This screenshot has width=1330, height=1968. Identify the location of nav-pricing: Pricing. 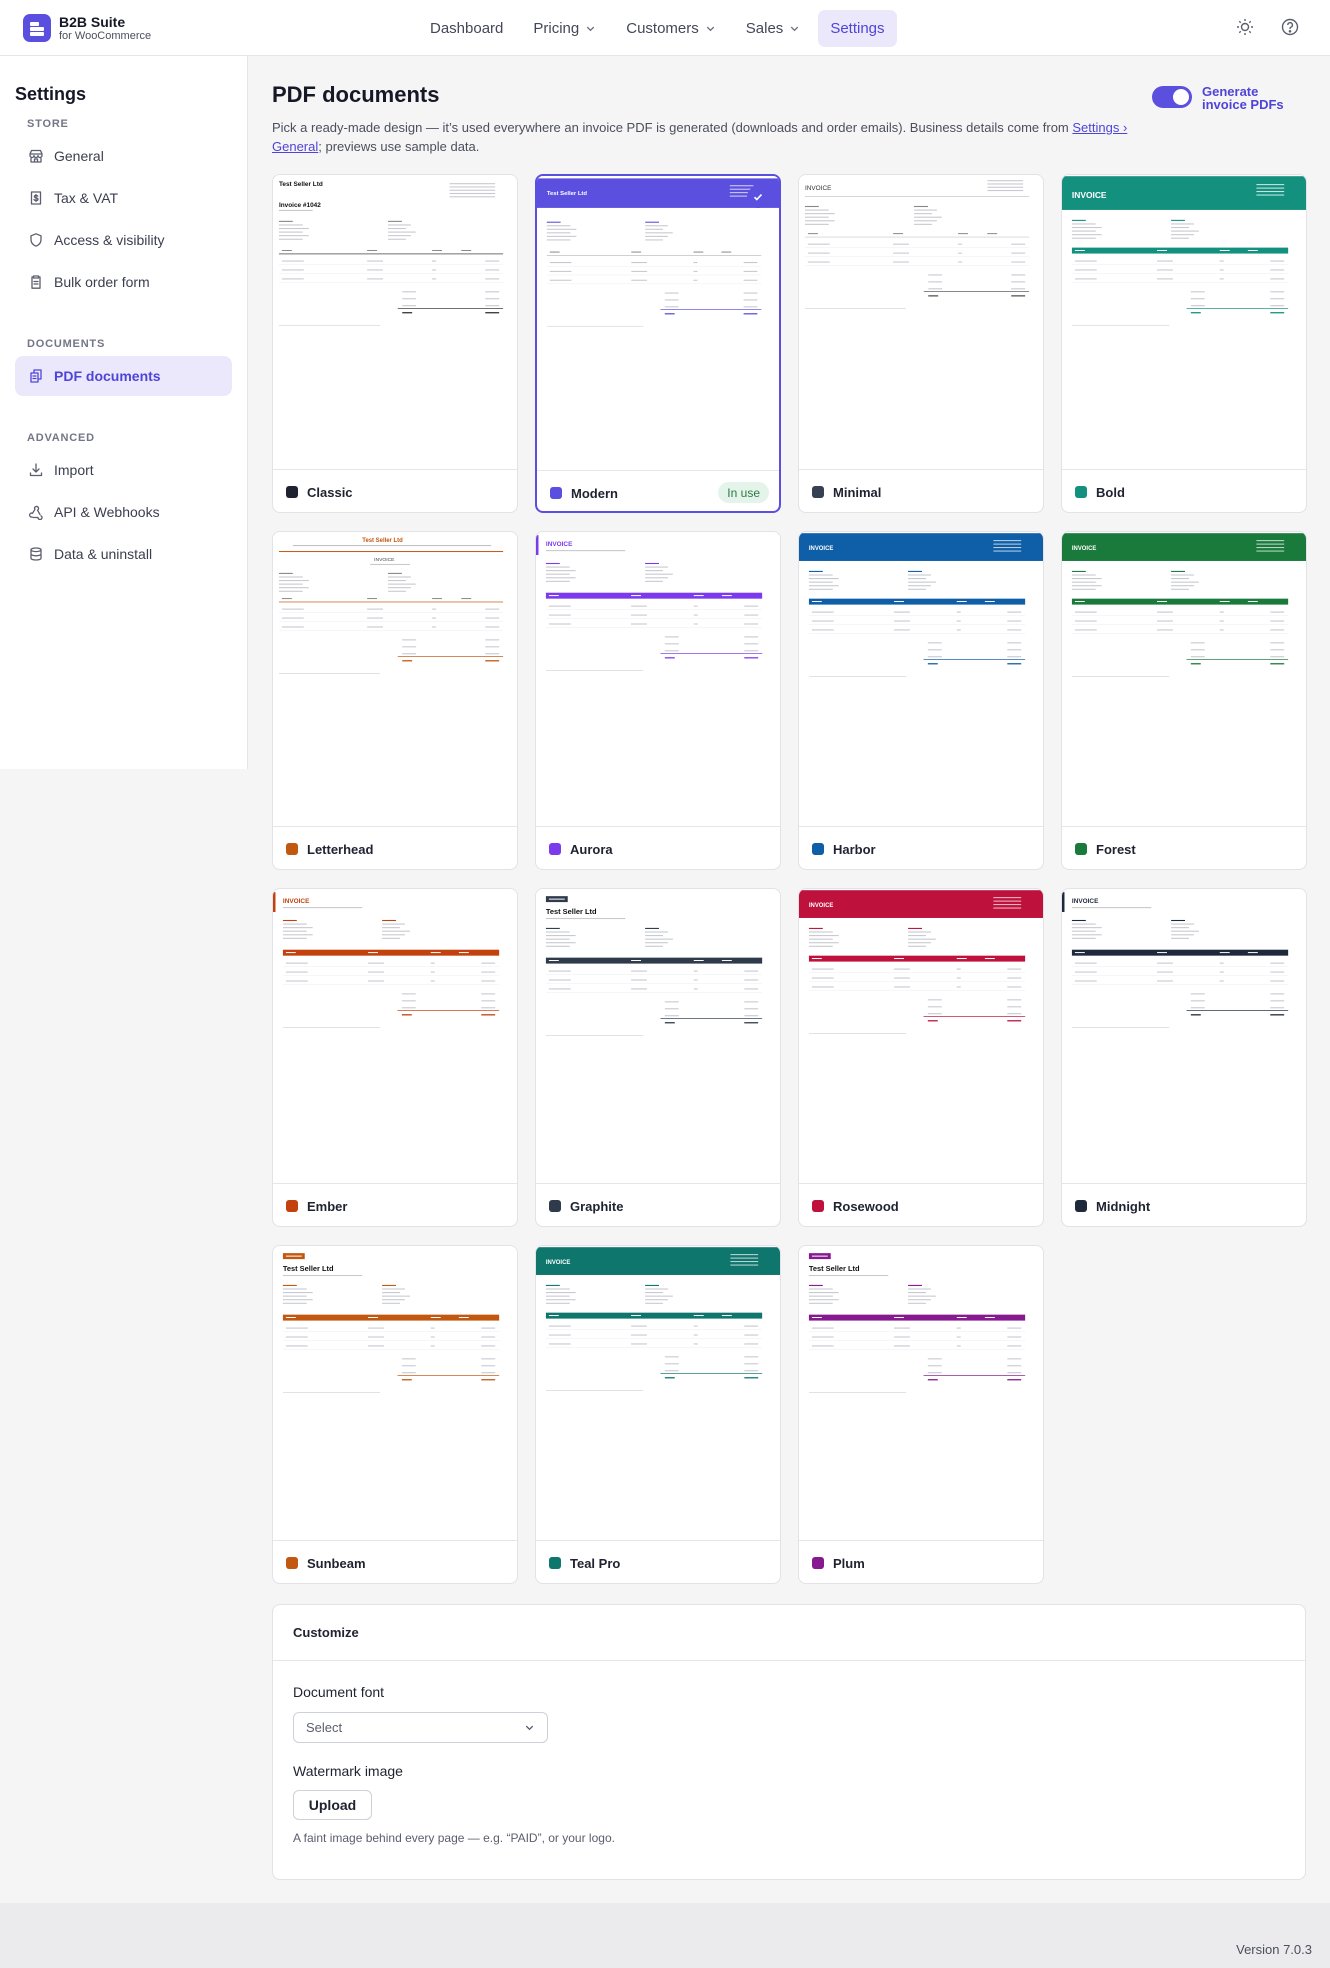
(564, 28).